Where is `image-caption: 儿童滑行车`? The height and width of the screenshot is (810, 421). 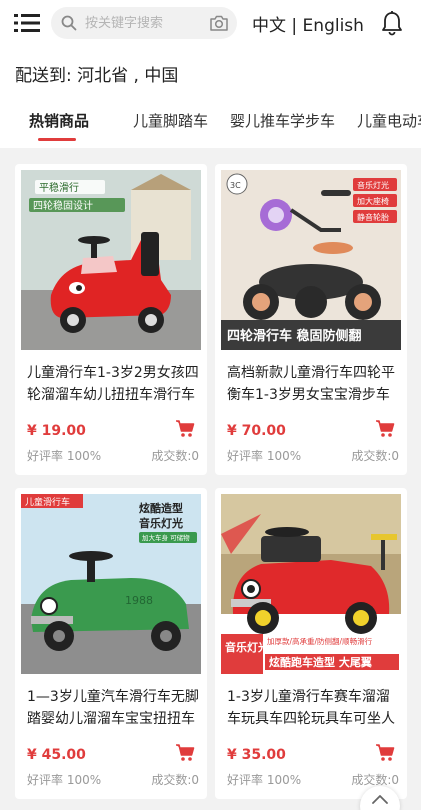
image-caption: 儿童滑行车 is located at coordinates (47, 502).